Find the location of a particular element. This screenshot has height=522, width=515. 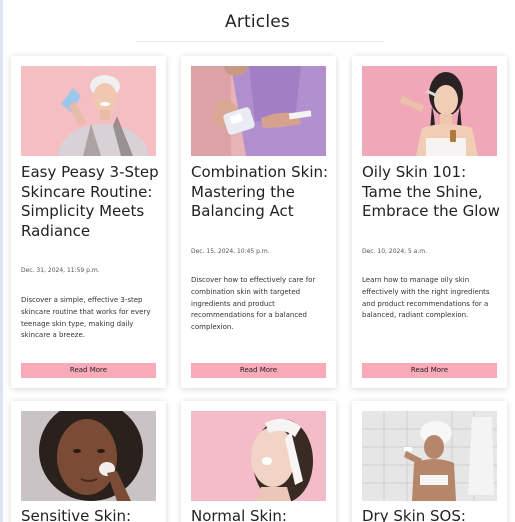

hands-with-toner-bottle-photo is located at coordinates (258, 111).